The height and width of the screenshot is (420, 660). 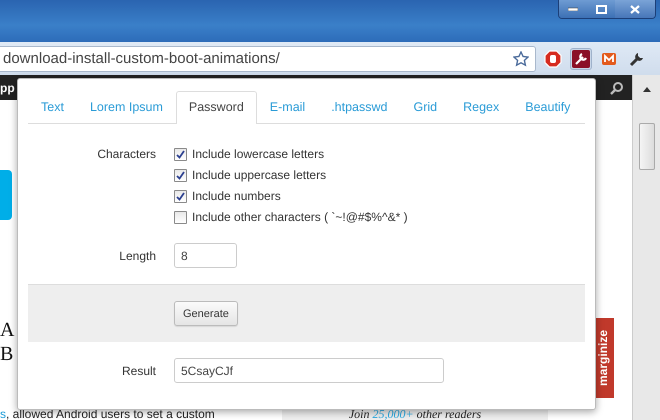 What do you see at coordinates (646, 146) in the screenshot?
I see `scrollbar-thumb` at bounding box center [646, 146].